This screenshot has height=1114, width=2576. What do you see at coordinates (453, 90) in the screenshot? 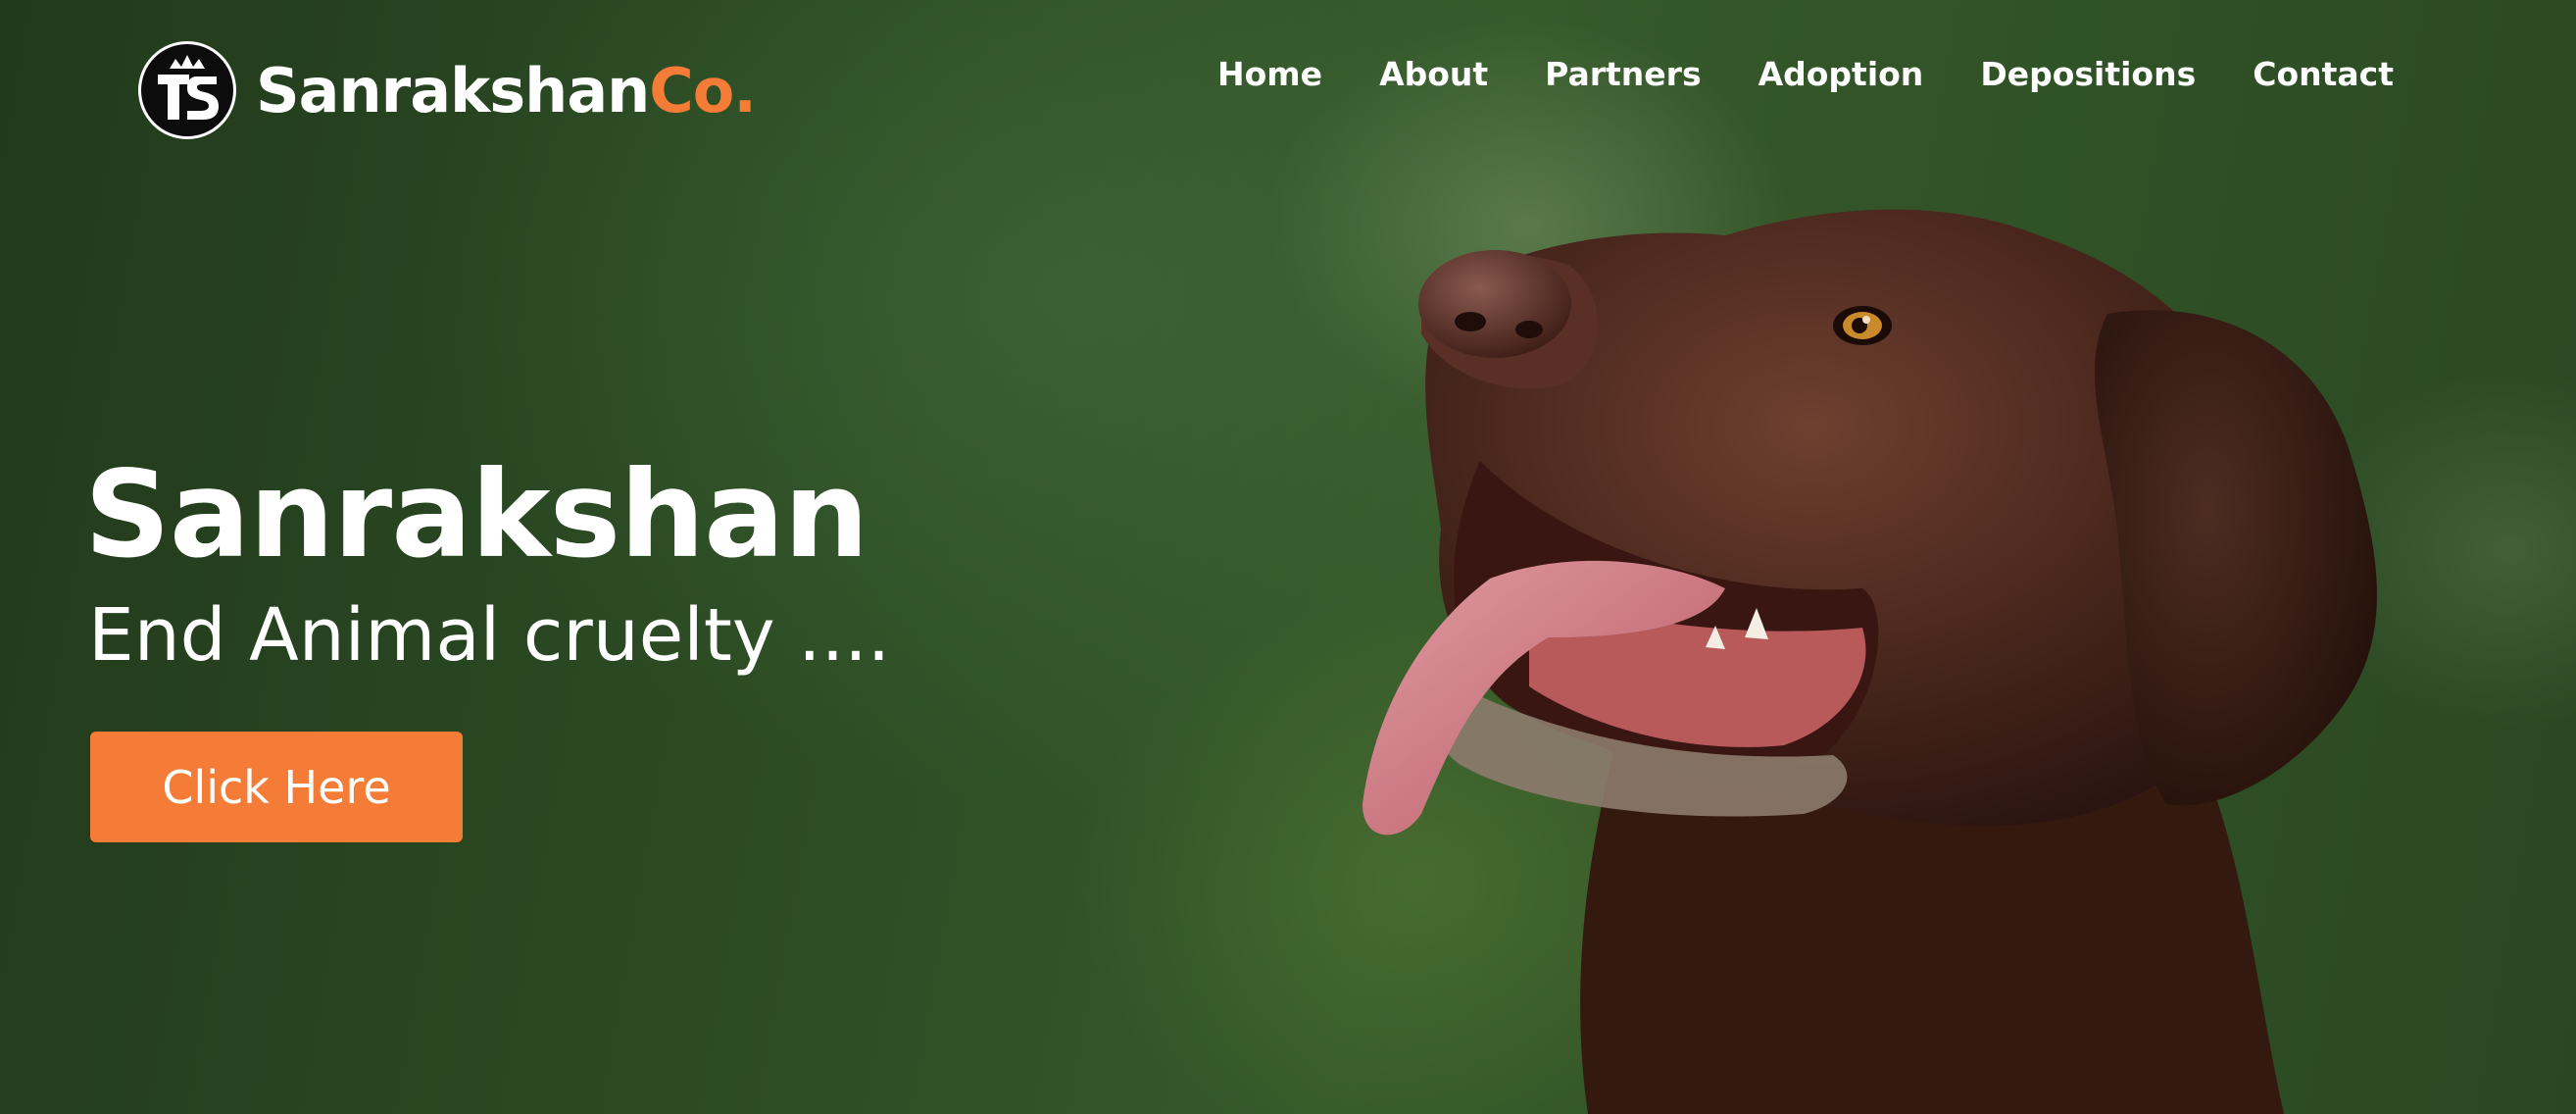
I see `brand-name-main: Sanrakshan` at bounding box center [453, 90].